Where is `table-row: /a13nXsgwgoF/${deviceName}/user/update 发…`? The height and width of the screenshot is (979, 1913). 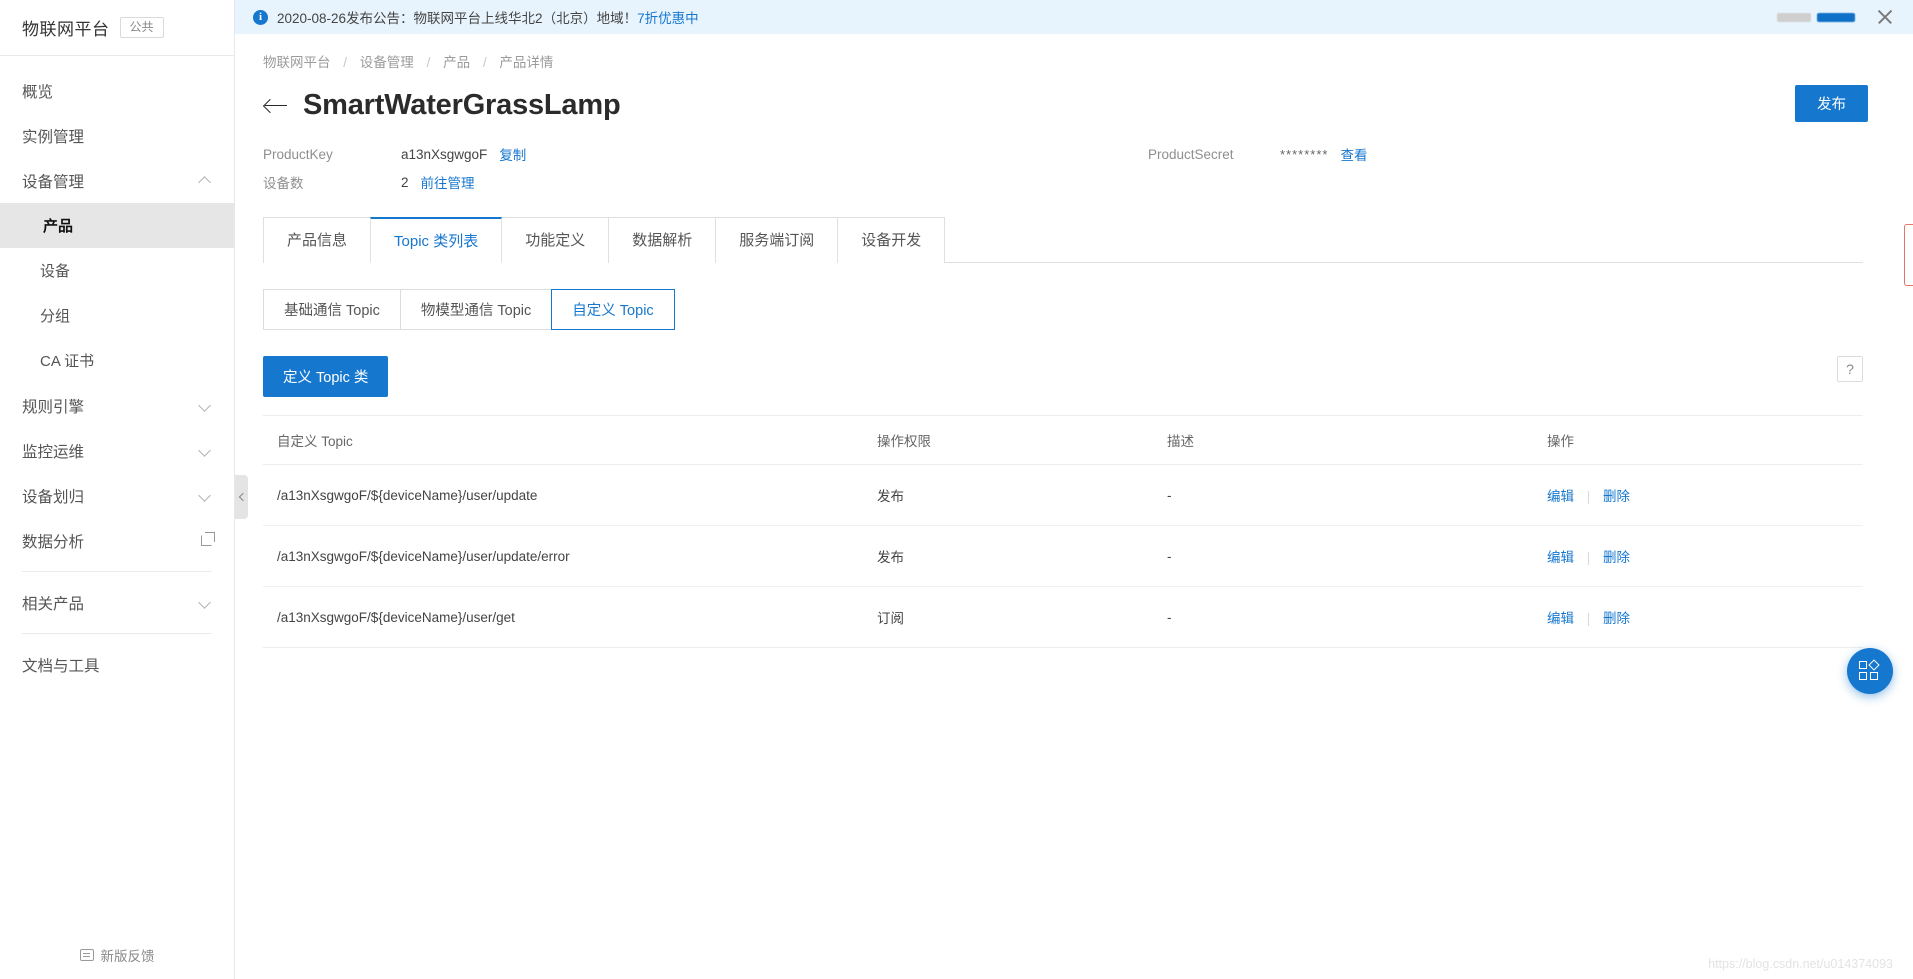 table-row: /a13nXsgwgoF/${deviceName}/user/update 发… is located at coordinates (1063, 495).